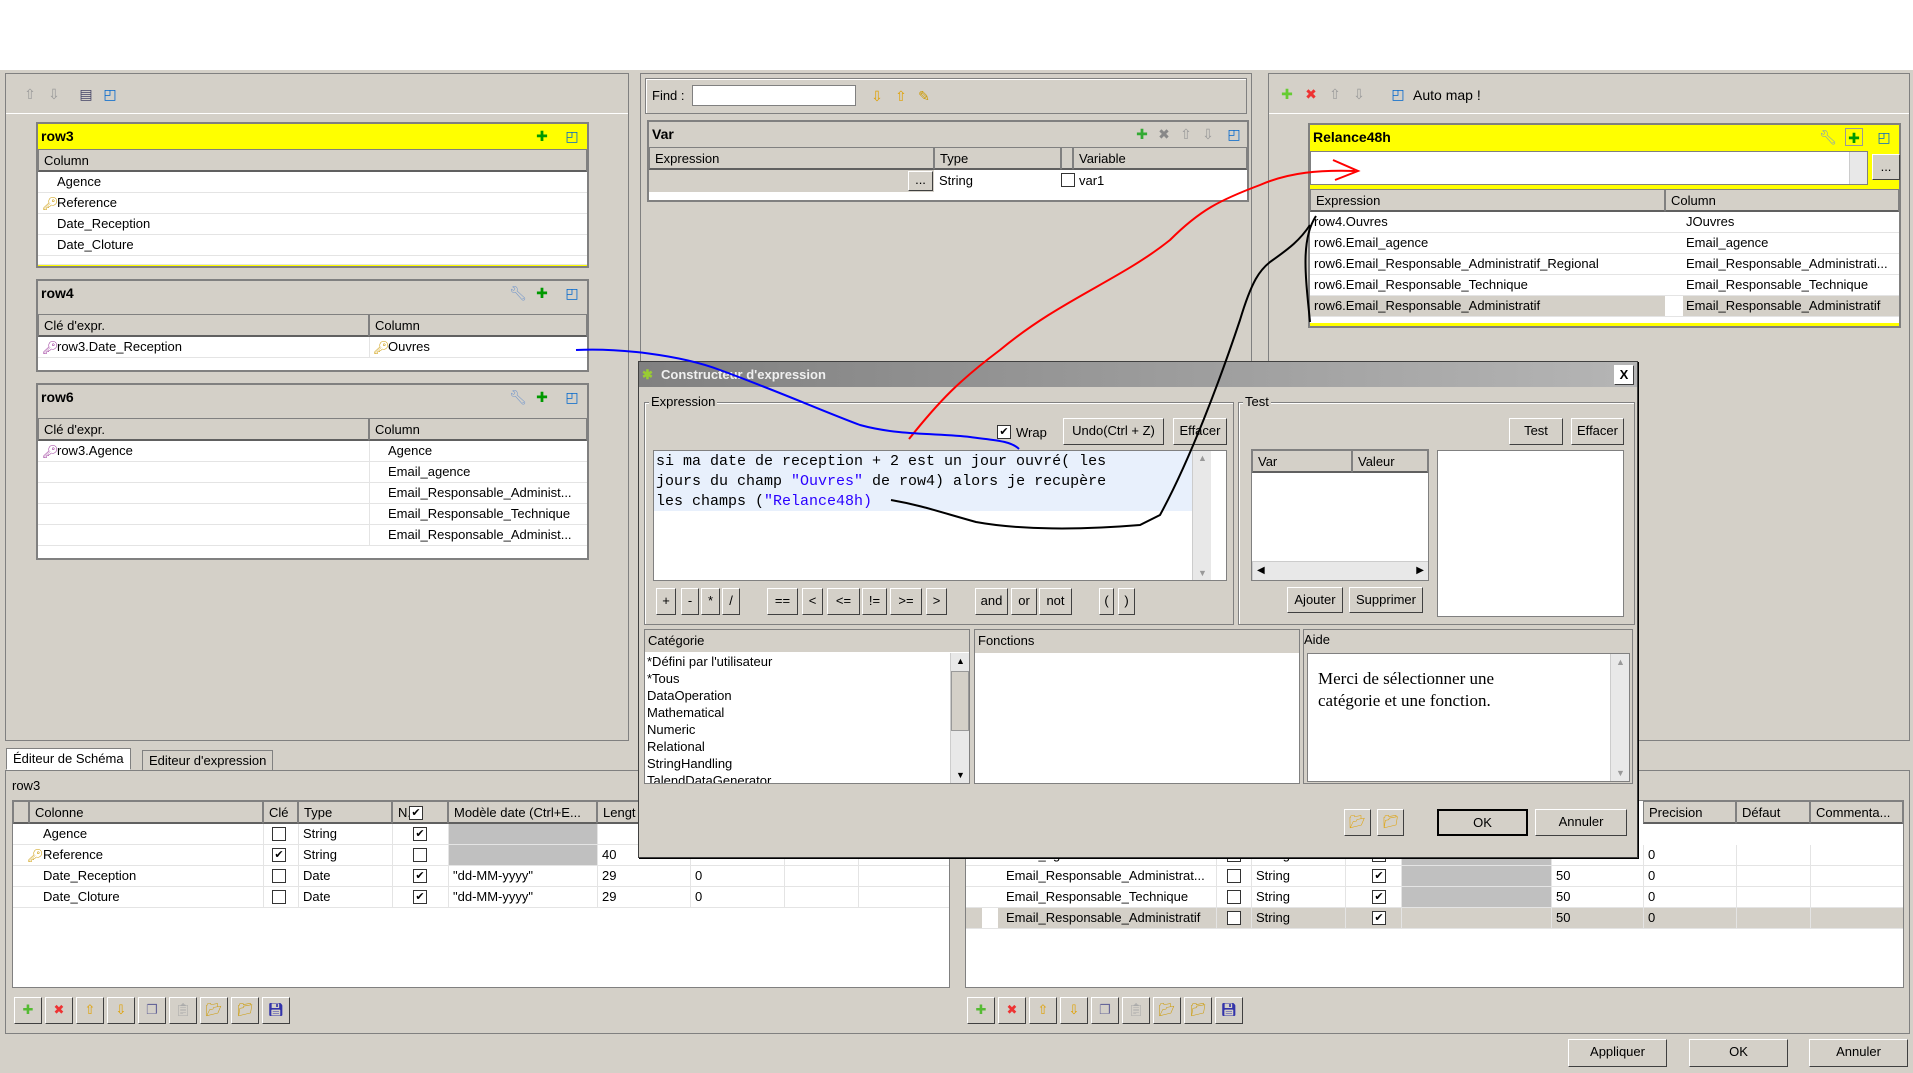 Image resolution: width=1913 pixels, height=1073 pixels. What do you see at coordinates (316, 876) in the screenshot?
I see `column-type: Date` at bounding box center [316, 876].